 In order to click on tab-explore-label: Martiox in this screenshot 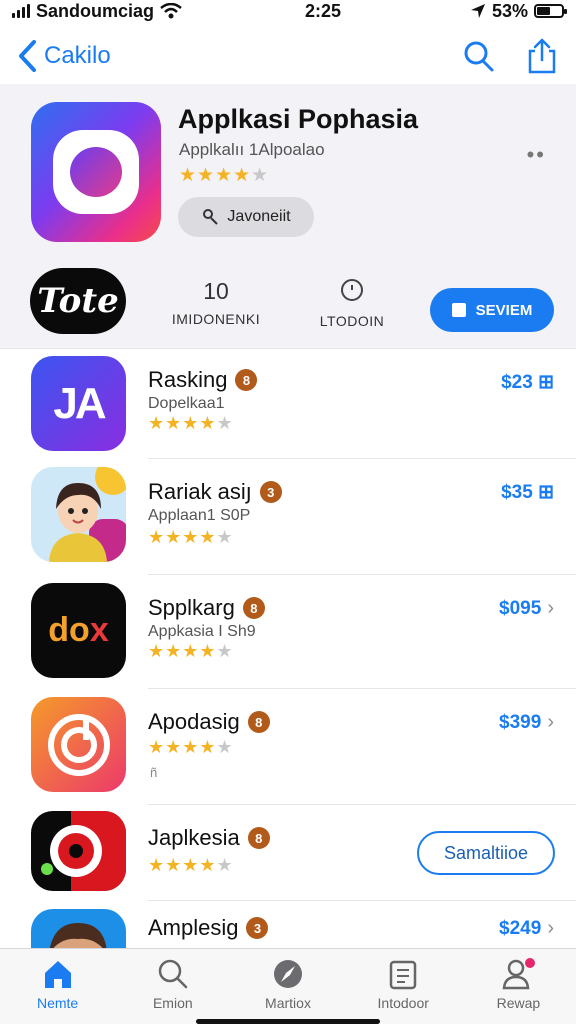, I will do `click(288, 1003)`.